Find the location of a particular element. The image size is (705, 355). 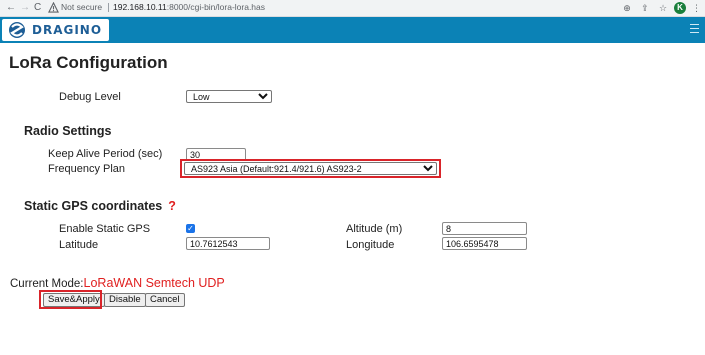

browser-menu-icon: ⋮ is located at coordinates (696, 8).